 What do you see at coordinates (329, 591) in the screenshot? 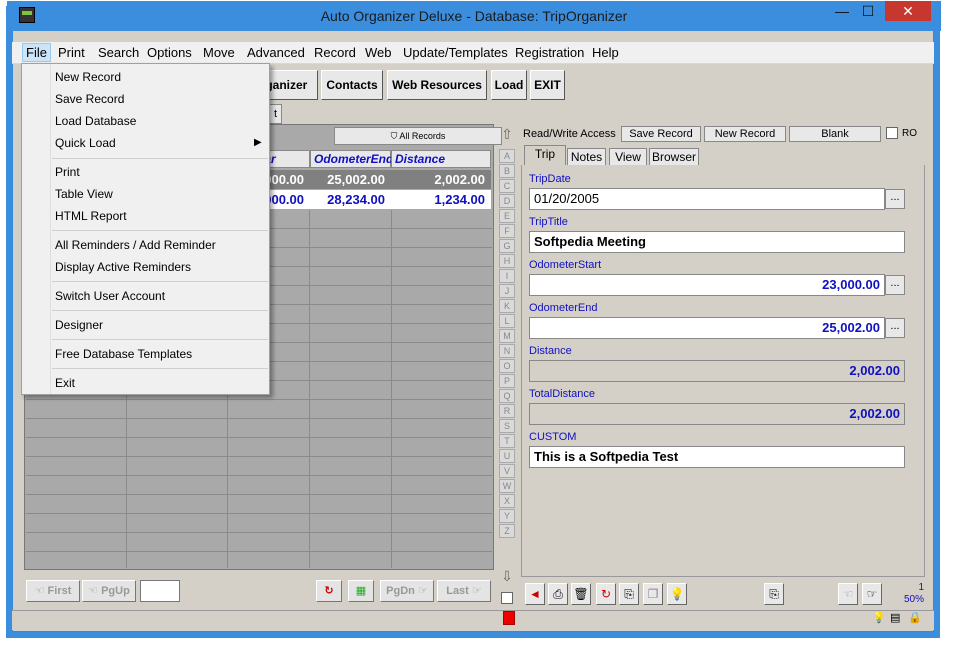
I see `refresh-icon: ↻` at bounding box center [329, 591].